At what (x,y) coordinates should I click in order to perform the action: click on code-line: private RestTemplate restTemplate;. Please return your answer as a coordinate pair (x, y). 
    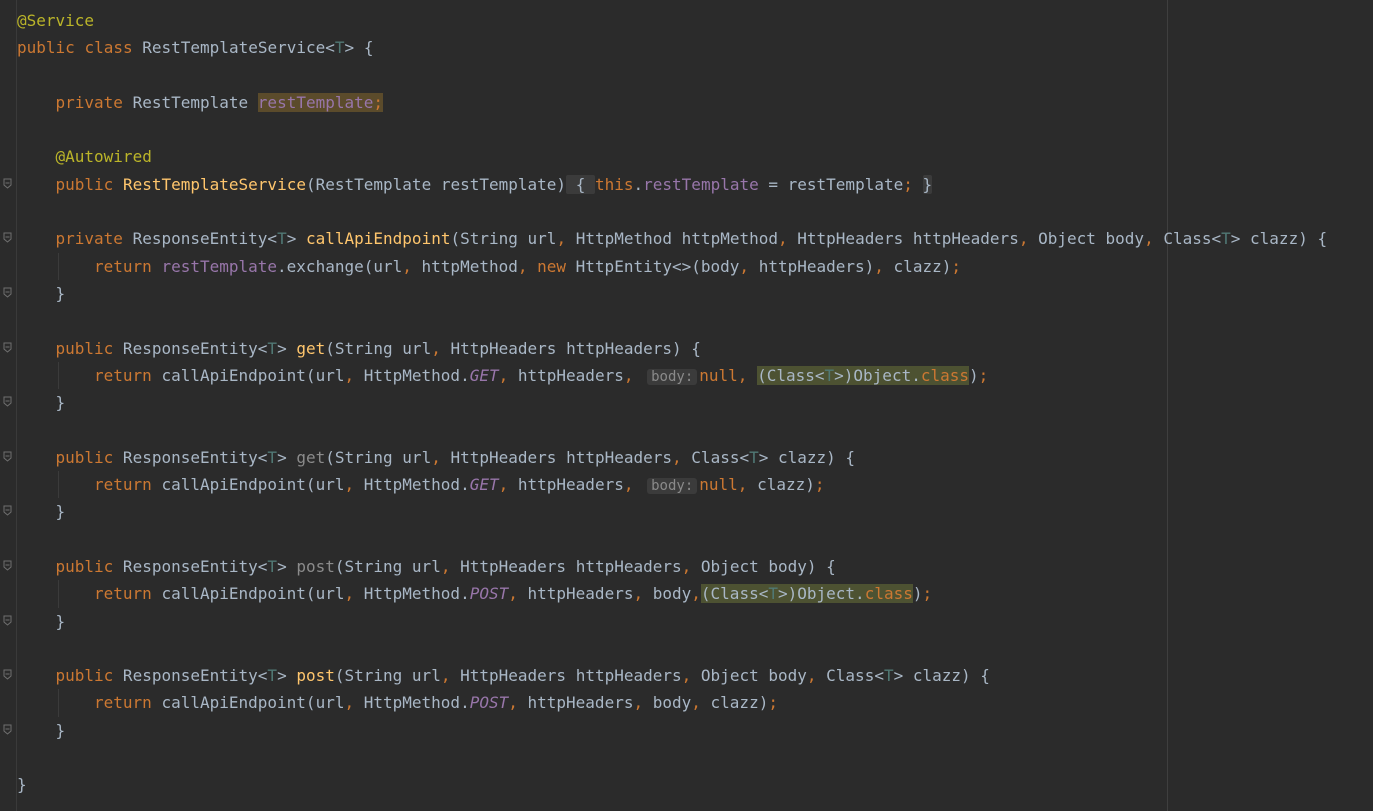
    Looking at the image, I should click on (695, 102).